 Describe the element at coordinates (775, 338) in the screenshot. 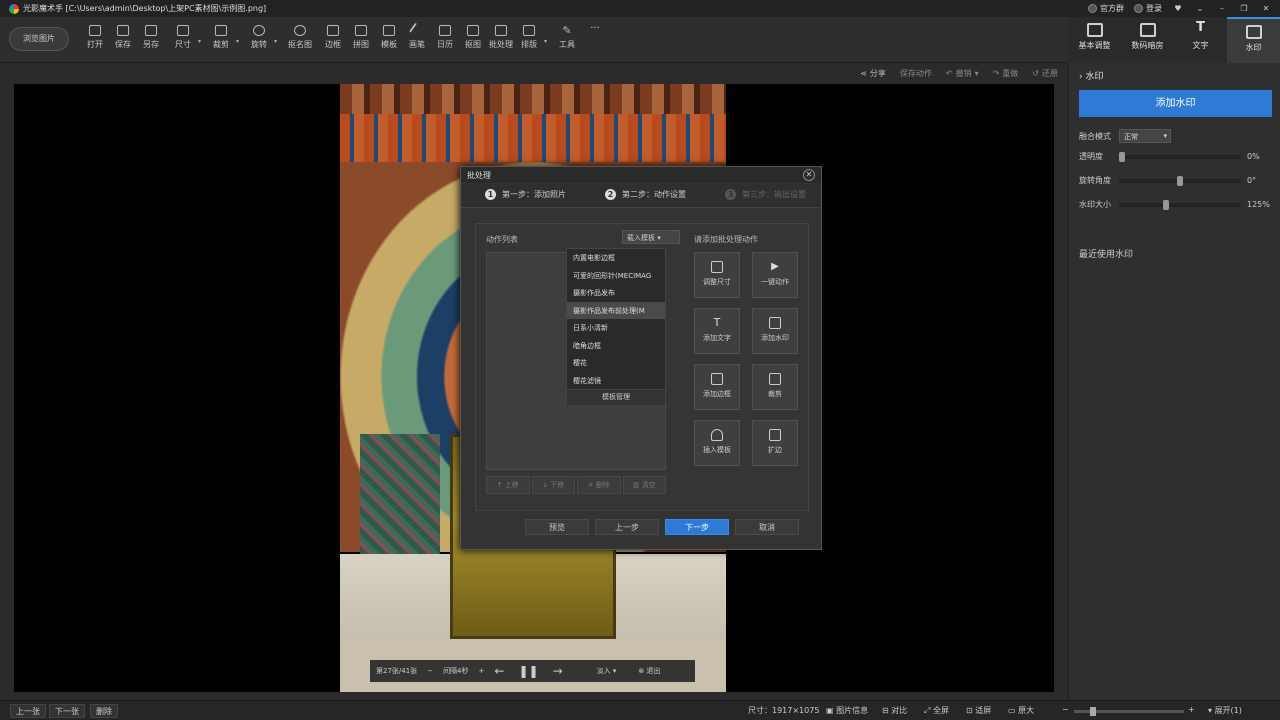

I see `action-label: 添加水印` at that location.